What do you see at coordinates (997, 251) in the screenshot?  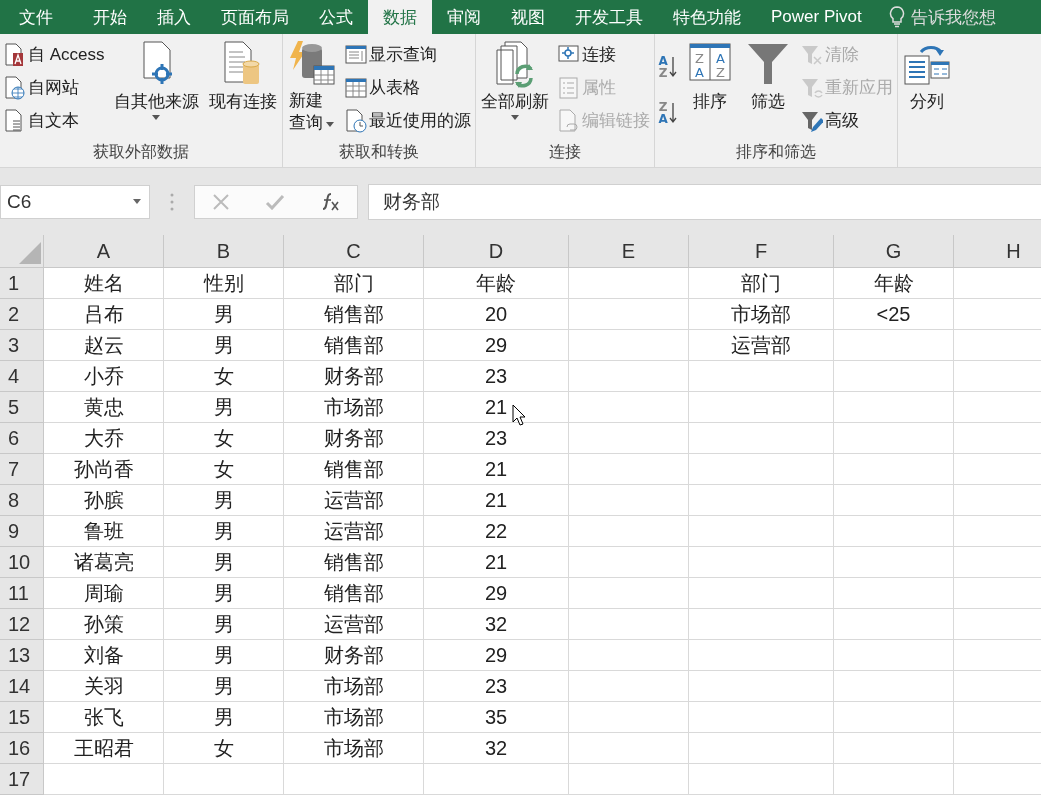 I see `column-header: H` at bounding box center [997, 251].